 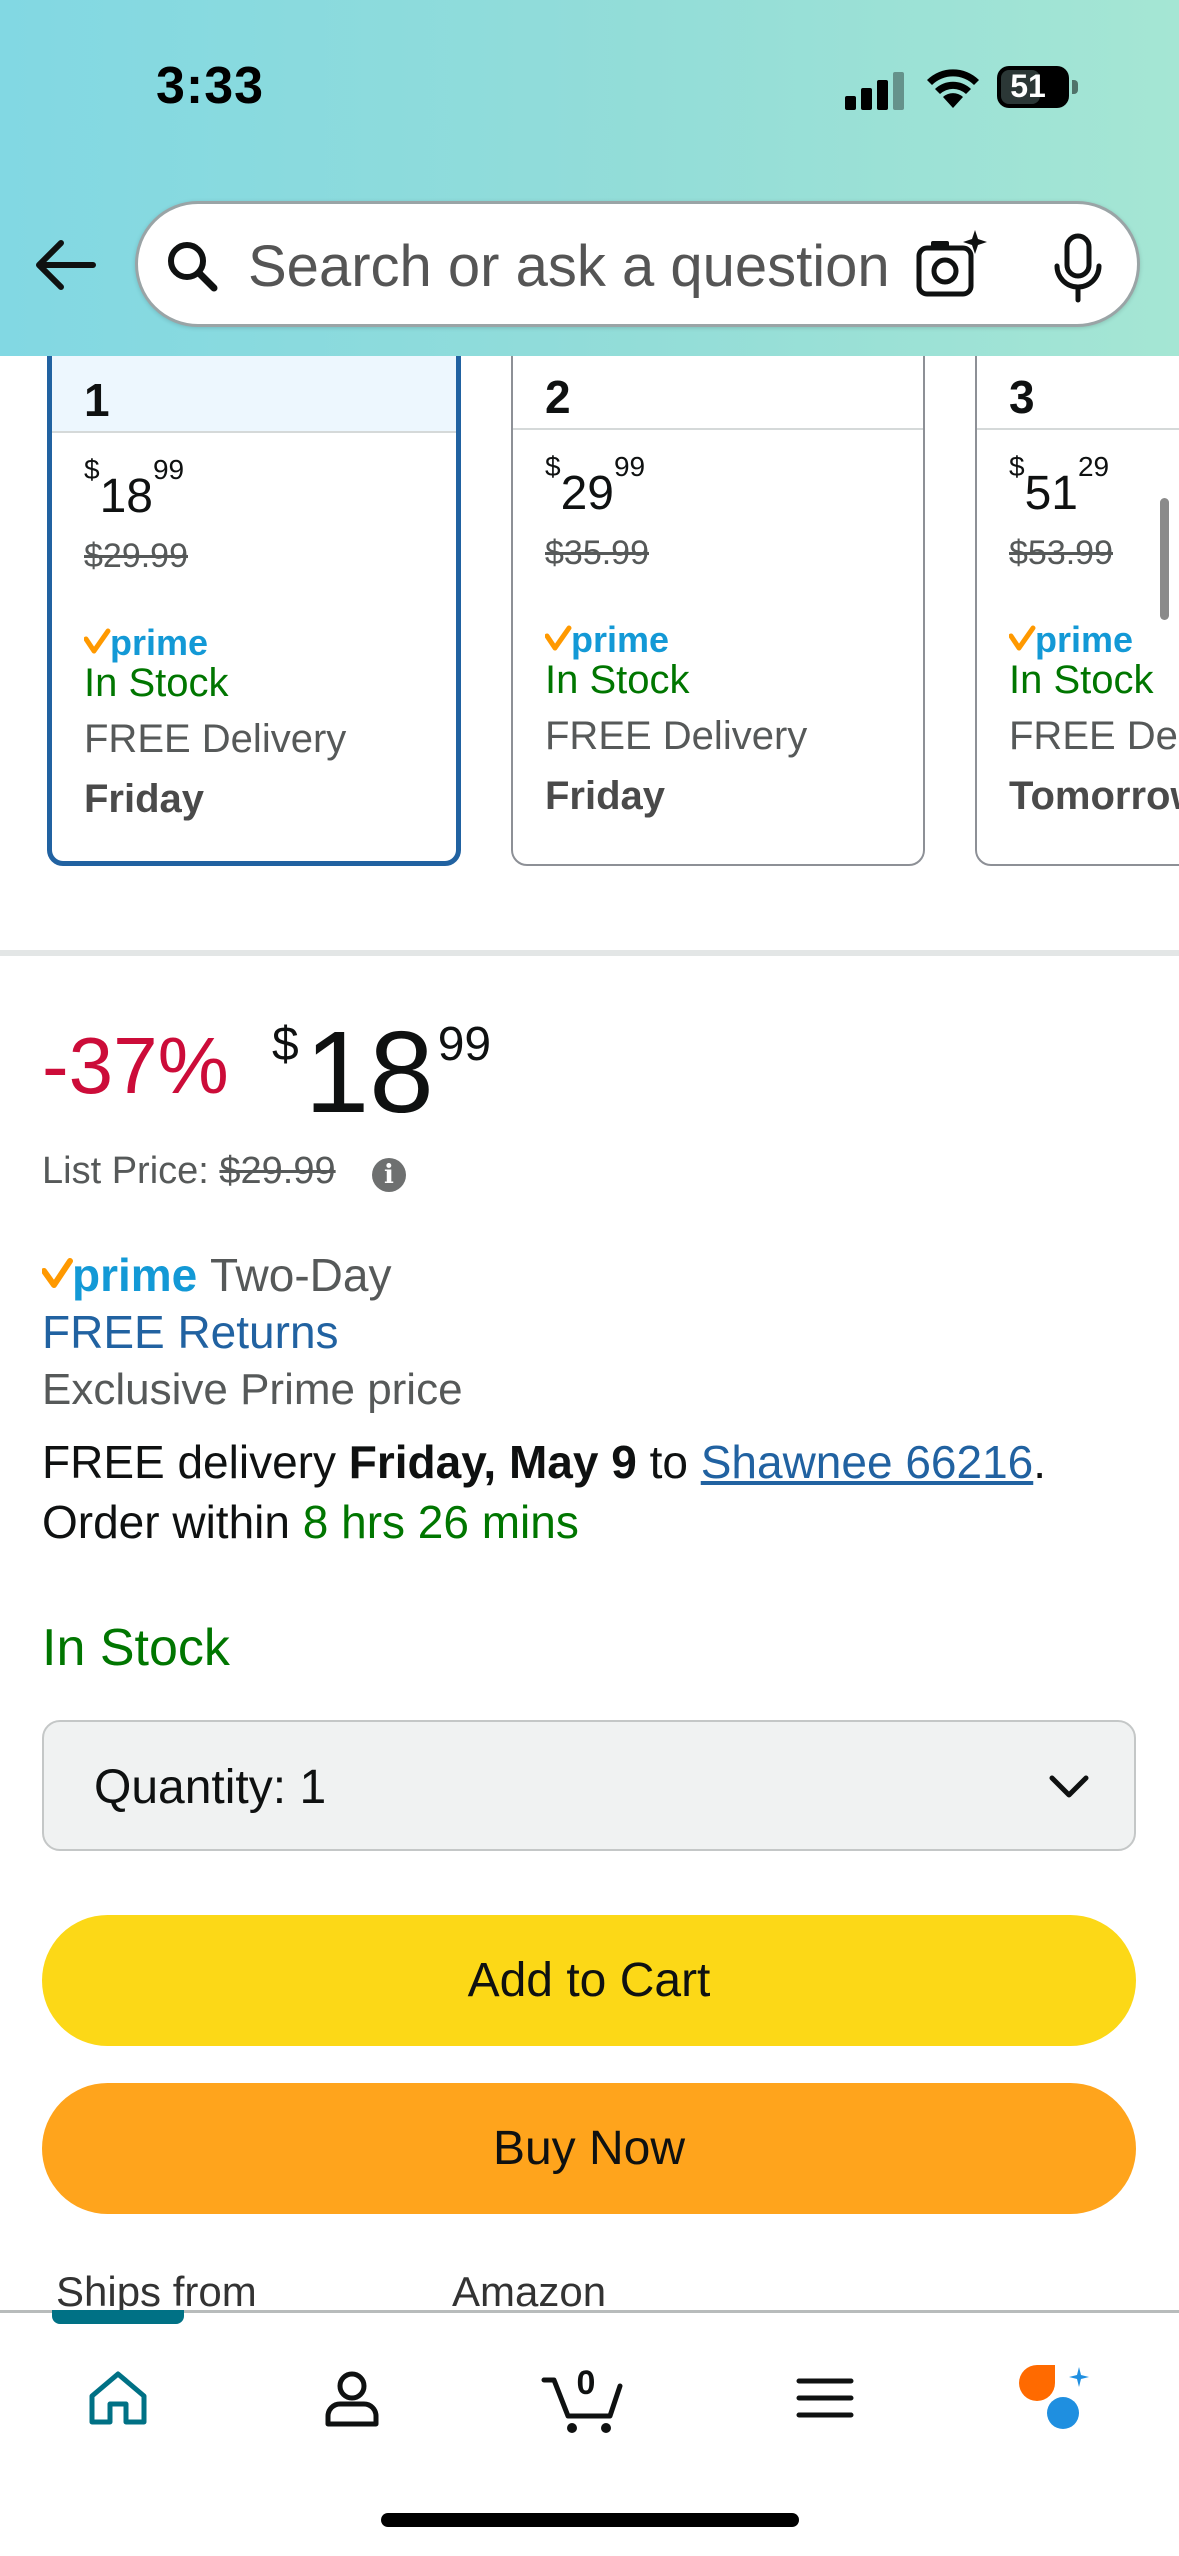 I want to click on home-icon, so click(x=118, y=2398).